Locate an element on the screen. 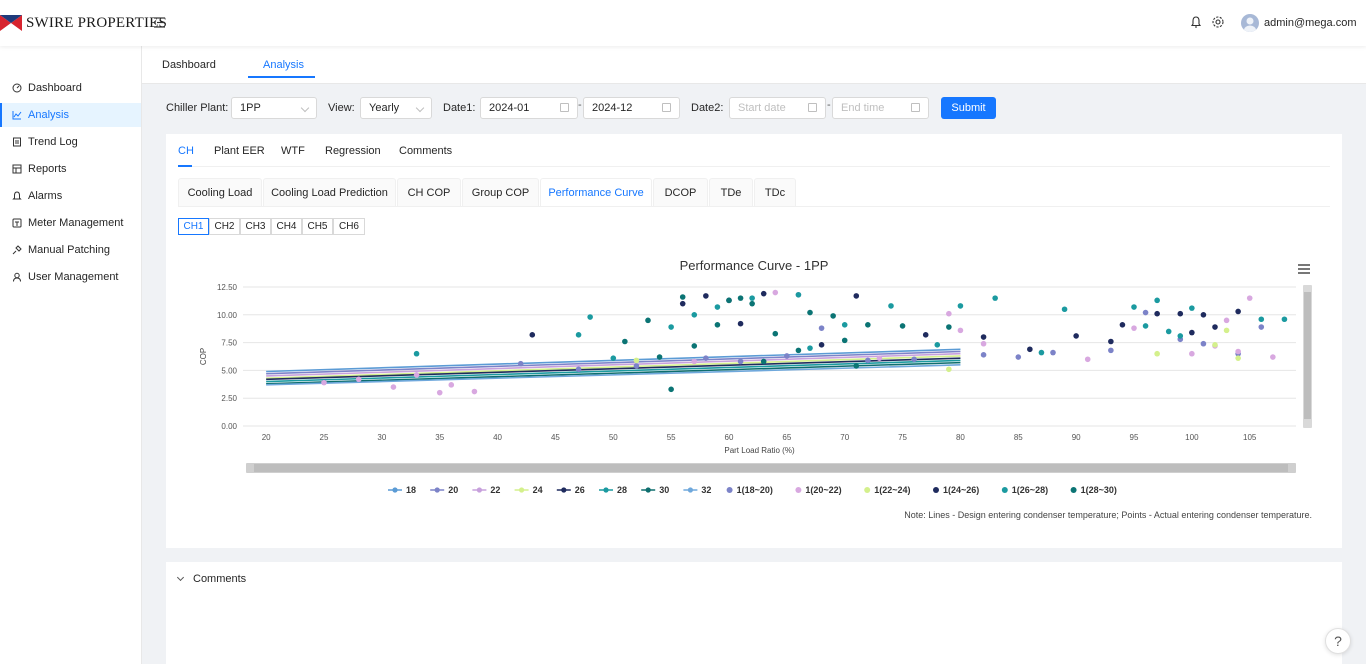 The width and height of the screenshot is (1366, 664). date2-label: Date2: is located at coordinates (707, 108).